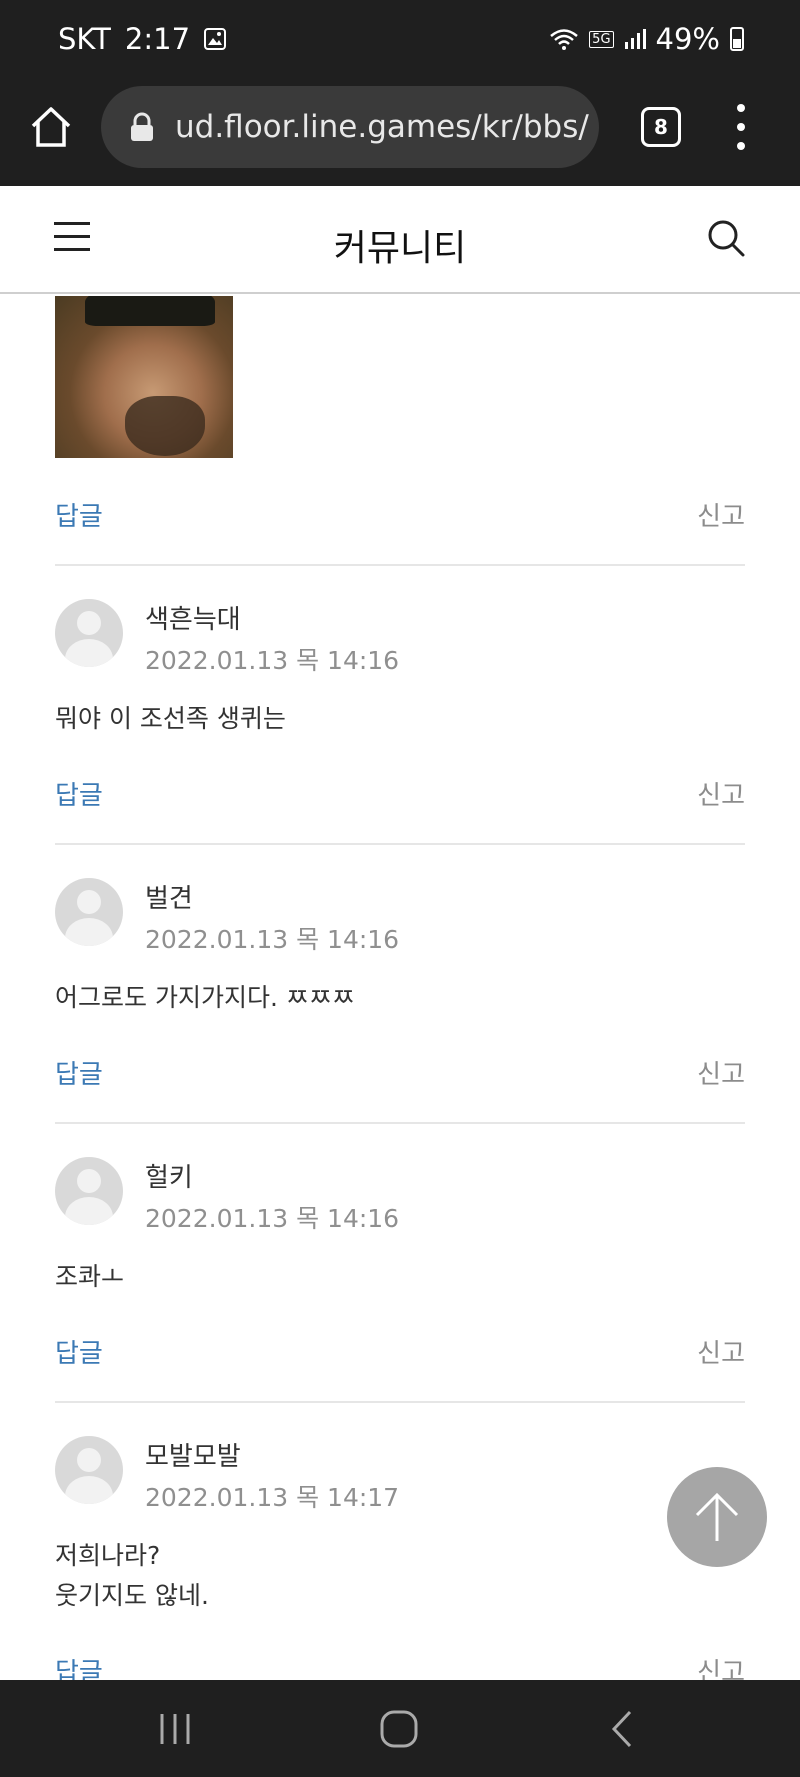  Describe the element at coordinates (84, 39) in the screenshot. I see `carrier-label: SKT` at that location.